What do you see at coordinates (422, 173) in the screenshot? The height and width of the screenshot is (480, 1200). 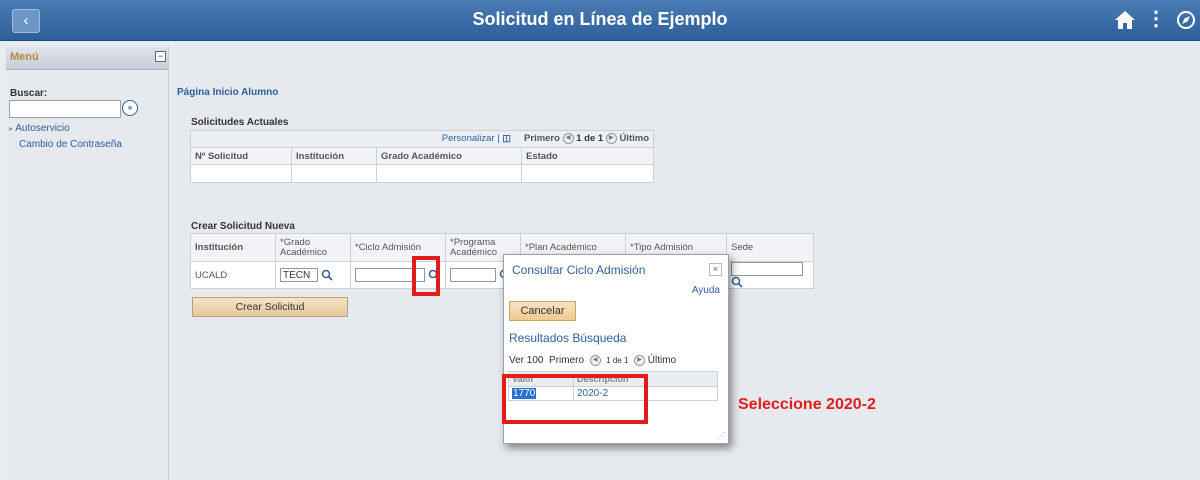 I see `table-row` at bounding box center [422, 173].